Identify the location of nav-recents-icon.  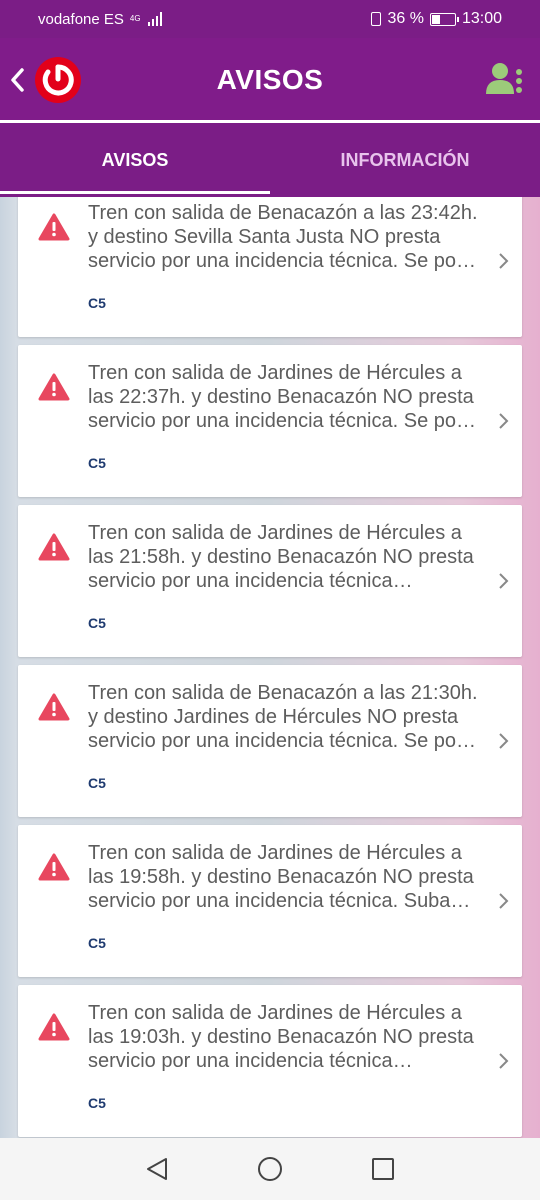
(383, 1169).